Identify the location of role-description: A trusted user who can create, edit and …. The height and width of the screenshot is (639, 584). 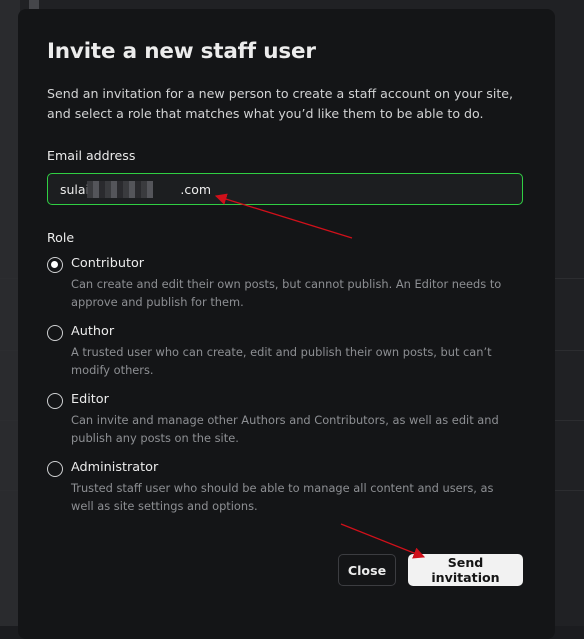
(281, 361).